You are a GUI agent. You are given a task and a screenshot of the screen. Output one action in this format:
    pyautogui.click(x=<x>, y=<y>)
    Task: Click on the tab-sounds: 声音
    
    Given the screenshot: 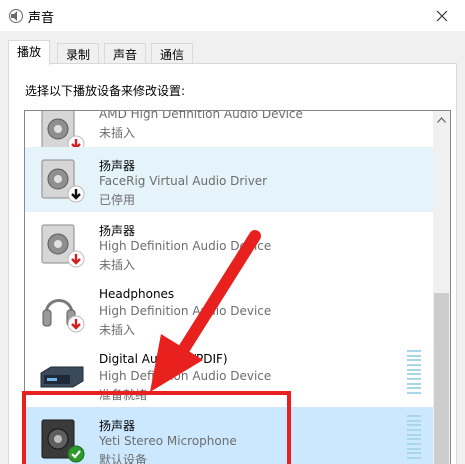 What is the action you would take?
    pyautogui.click(x=125, y=53)
    